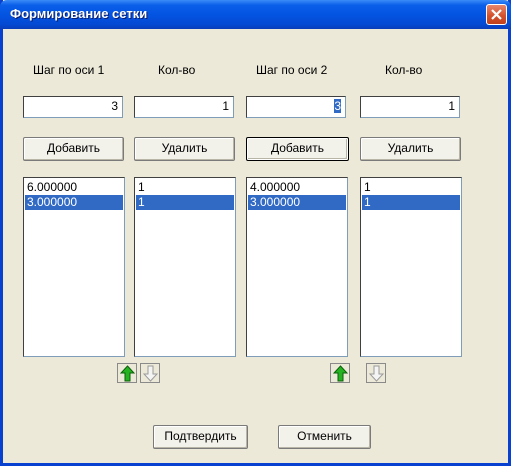 This screenshot has height=466, width=511. Describe the element at coordinates (74, 267) in the screenshot. I see `axis1-steps-list: 6.000000 3.000000` at that location.